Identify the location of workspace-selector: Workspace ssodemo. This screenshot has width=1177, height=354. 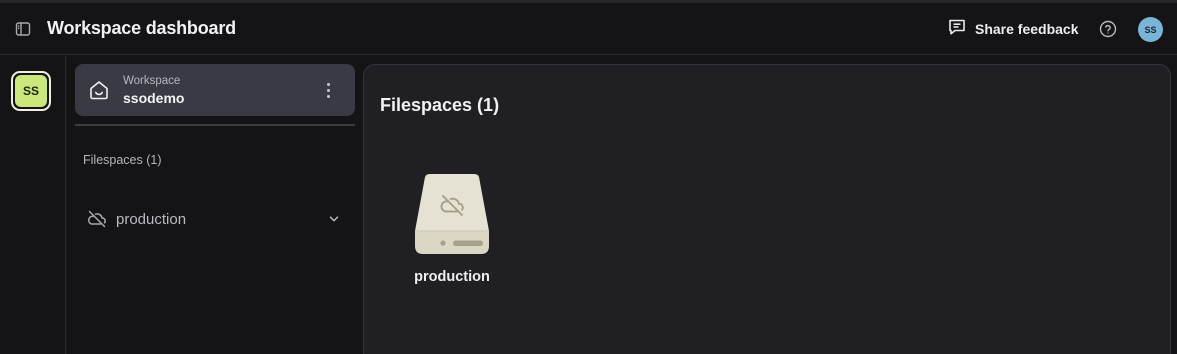
(215, 90).